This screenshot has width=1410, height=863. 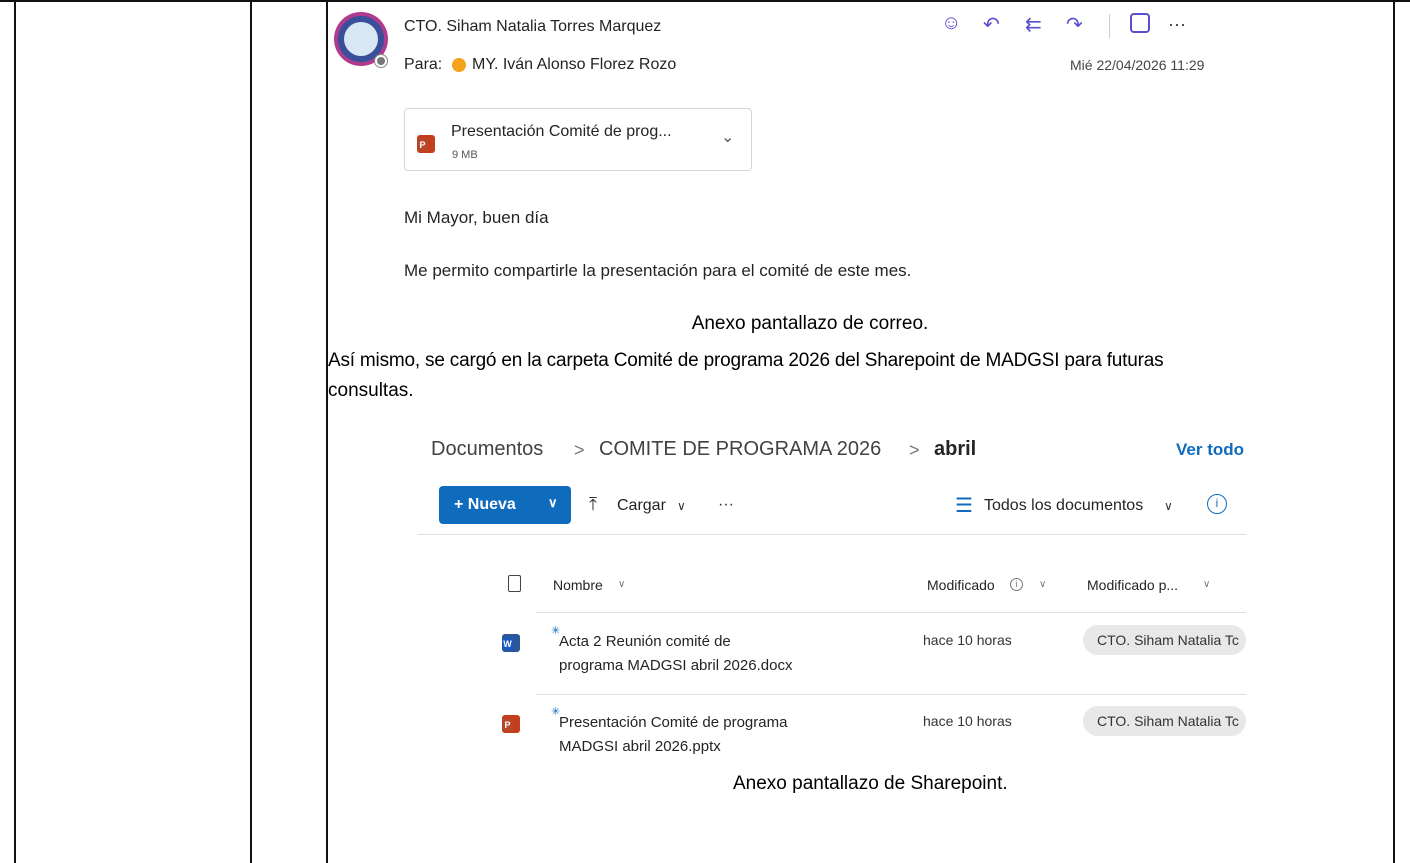 What do you see at coordinates (951, 23) in the screenshot?
I see `emoji-icon: ☺` at bounding box center [951, 23].